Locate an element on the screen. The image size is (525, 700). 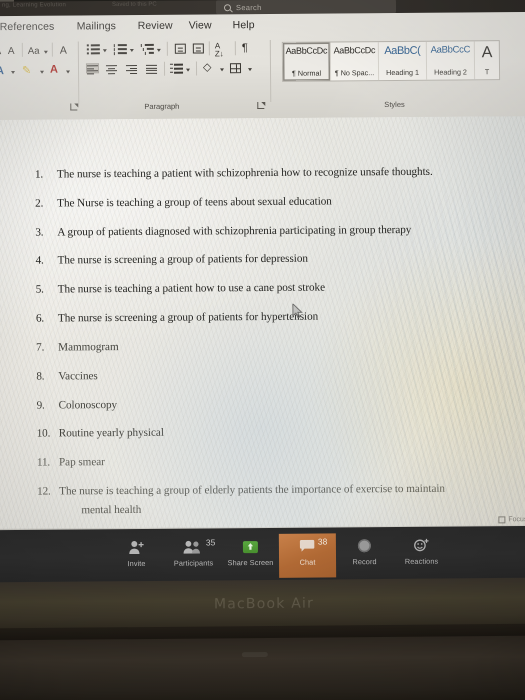
justify-icon is located at coordinates (152, 69).